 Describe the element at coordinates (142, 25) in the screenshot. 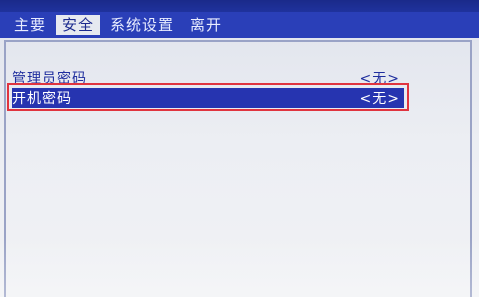

I see `tab-system-settings: 系统设置` at that location.